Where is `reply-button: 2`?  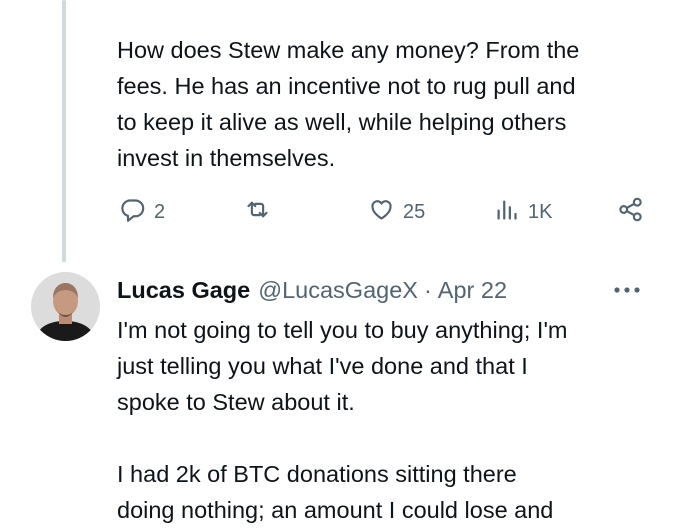
reply-button: 2 is located at coordinates (142, 212).